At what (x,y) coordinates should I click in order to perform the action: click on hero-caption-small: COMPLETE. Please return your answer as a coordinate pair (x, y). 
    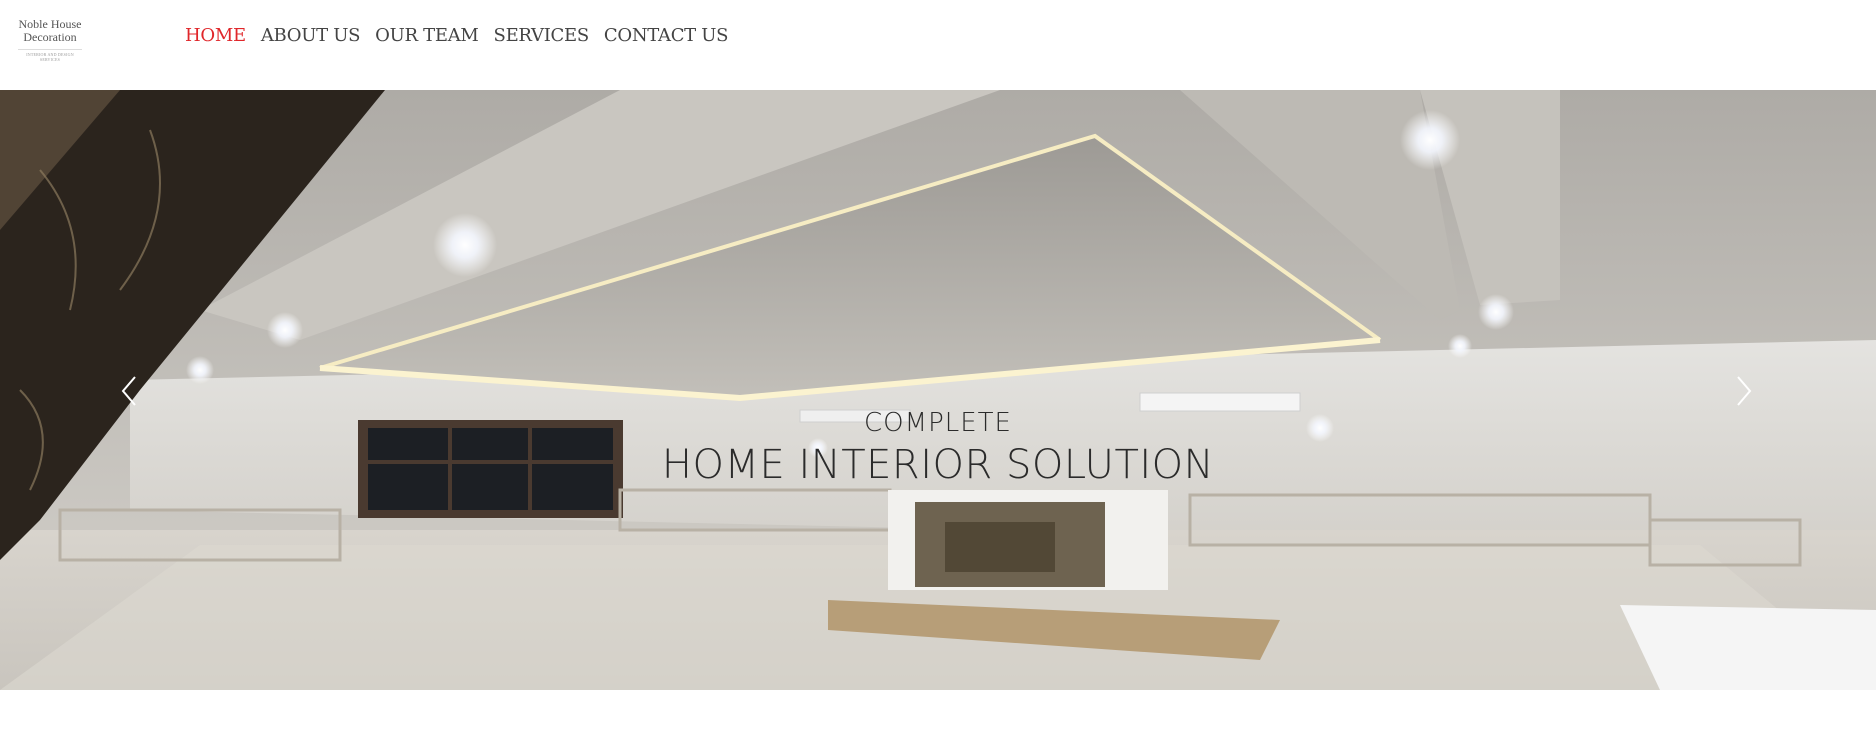
    Looking at the image, I should click on (938, 423).